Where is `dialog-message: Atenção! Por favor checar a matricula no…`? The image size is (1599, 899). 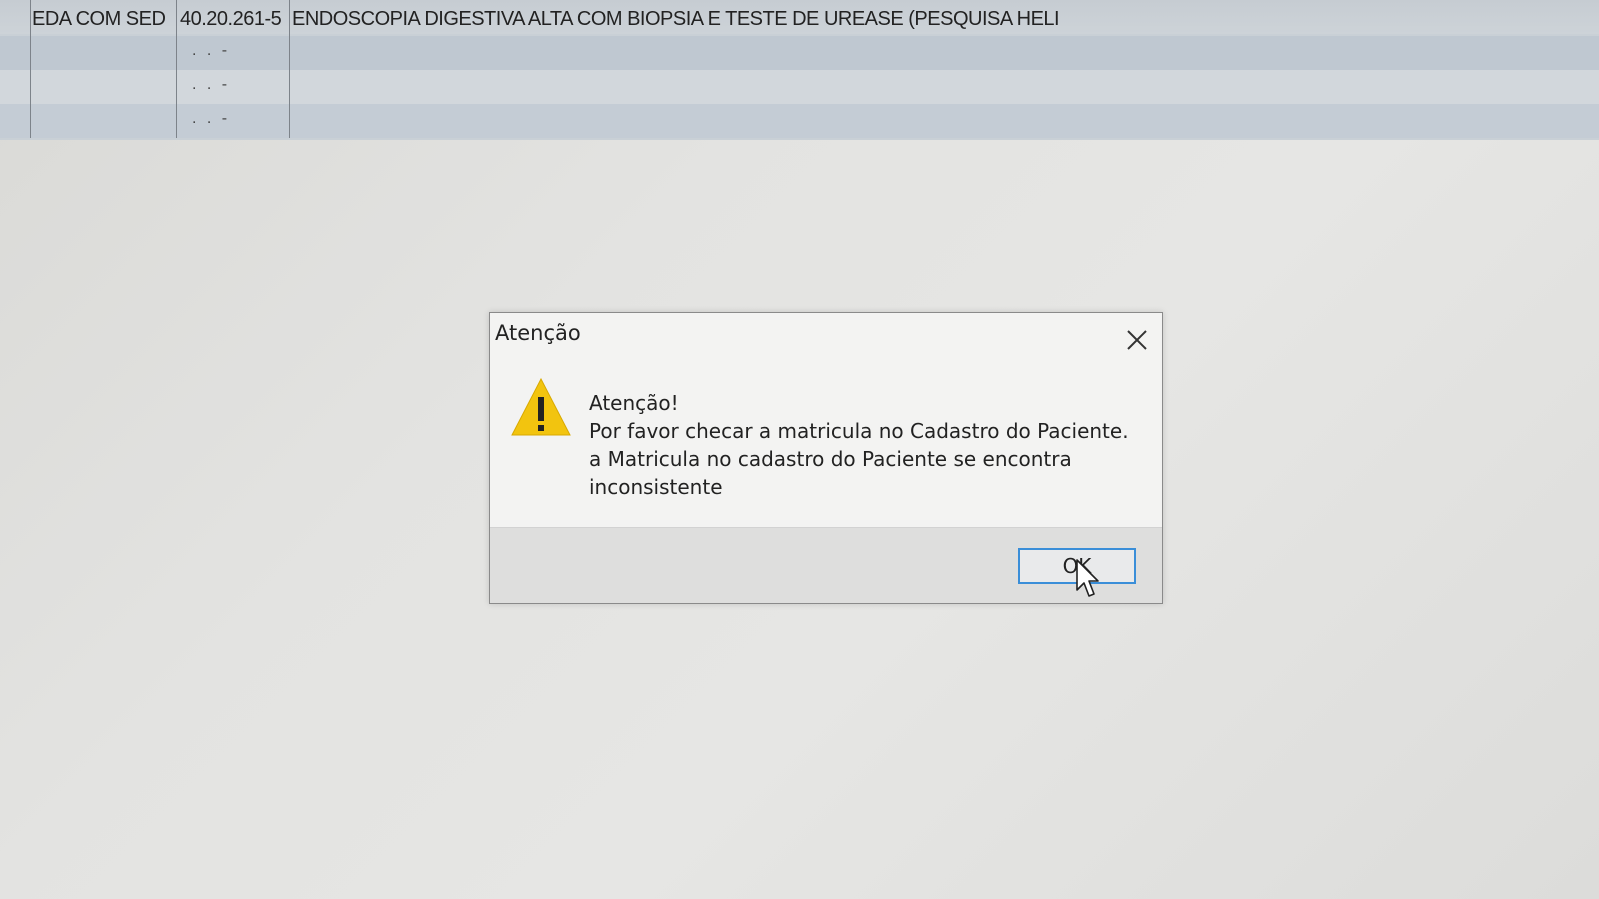
dialog-message: Atenção! Por favor checar a matricula no… is located at coordinates (869, 445).